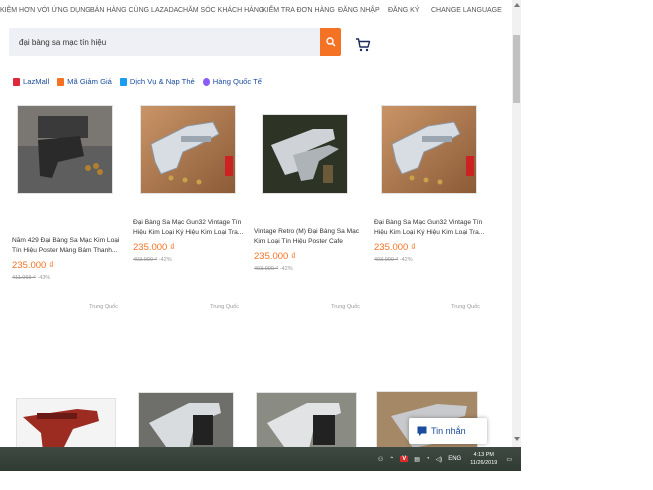 This screenshot has height=490, width=653. Describe the element at coordinates (509, 459) in the screenshot. I see `notifications-icon: ▭` at that location.